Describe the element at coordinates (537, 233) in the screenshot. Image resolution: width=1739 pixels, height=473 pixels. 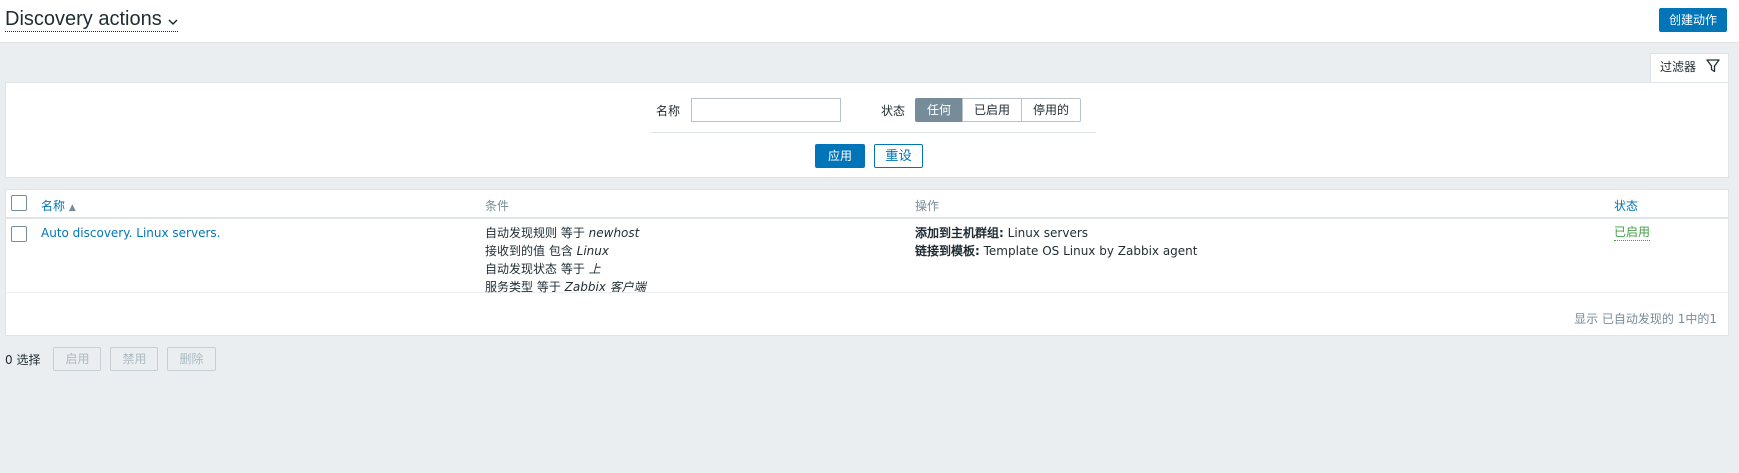
I see `condition-label: 自动发现规则 等于` at that location.